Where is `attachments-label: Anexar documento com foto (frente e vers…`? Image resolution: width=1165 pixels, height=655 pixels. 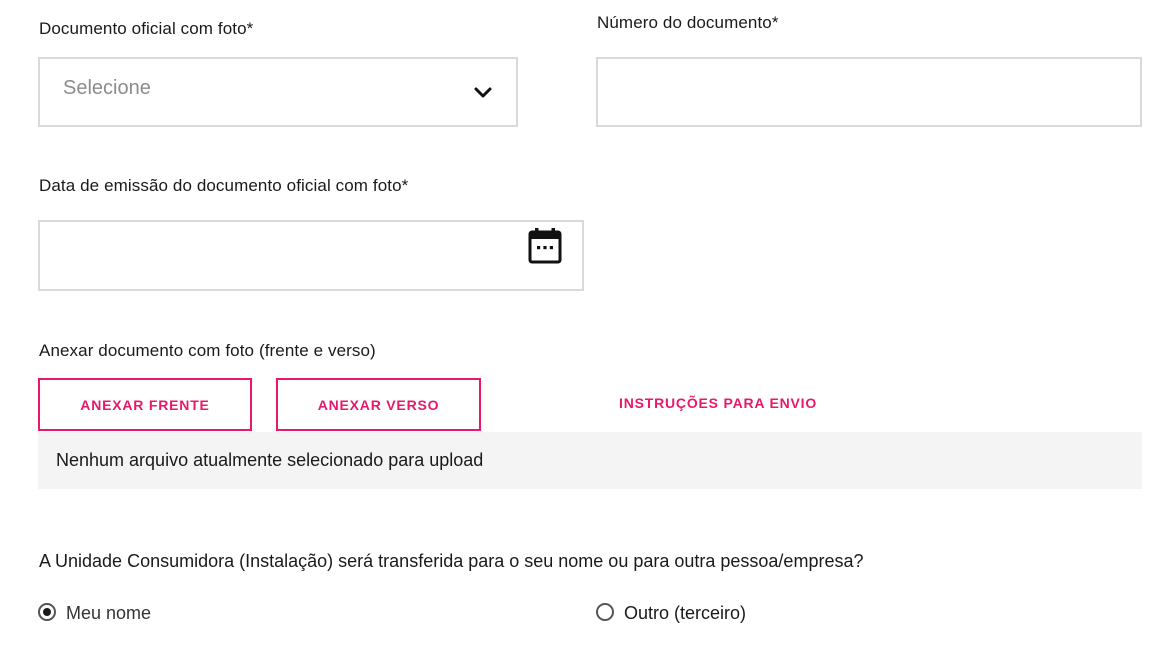
attachments-label: Anexar documento com foto (frente e vers… is located at coordinates (207, 350).